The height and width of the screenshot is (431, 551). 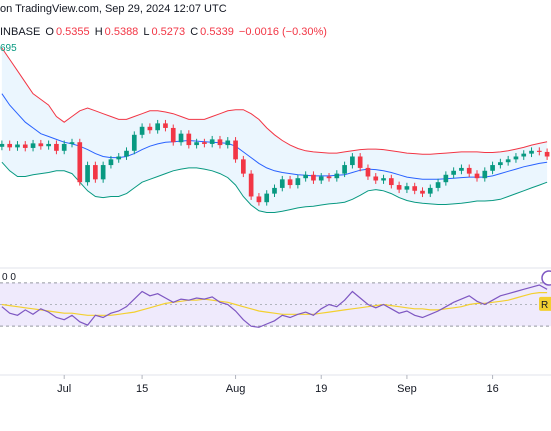 What do you see at coordinates (146, 32) in the screenshot?
I see `low-label: L` at bounding box center [146, 32].